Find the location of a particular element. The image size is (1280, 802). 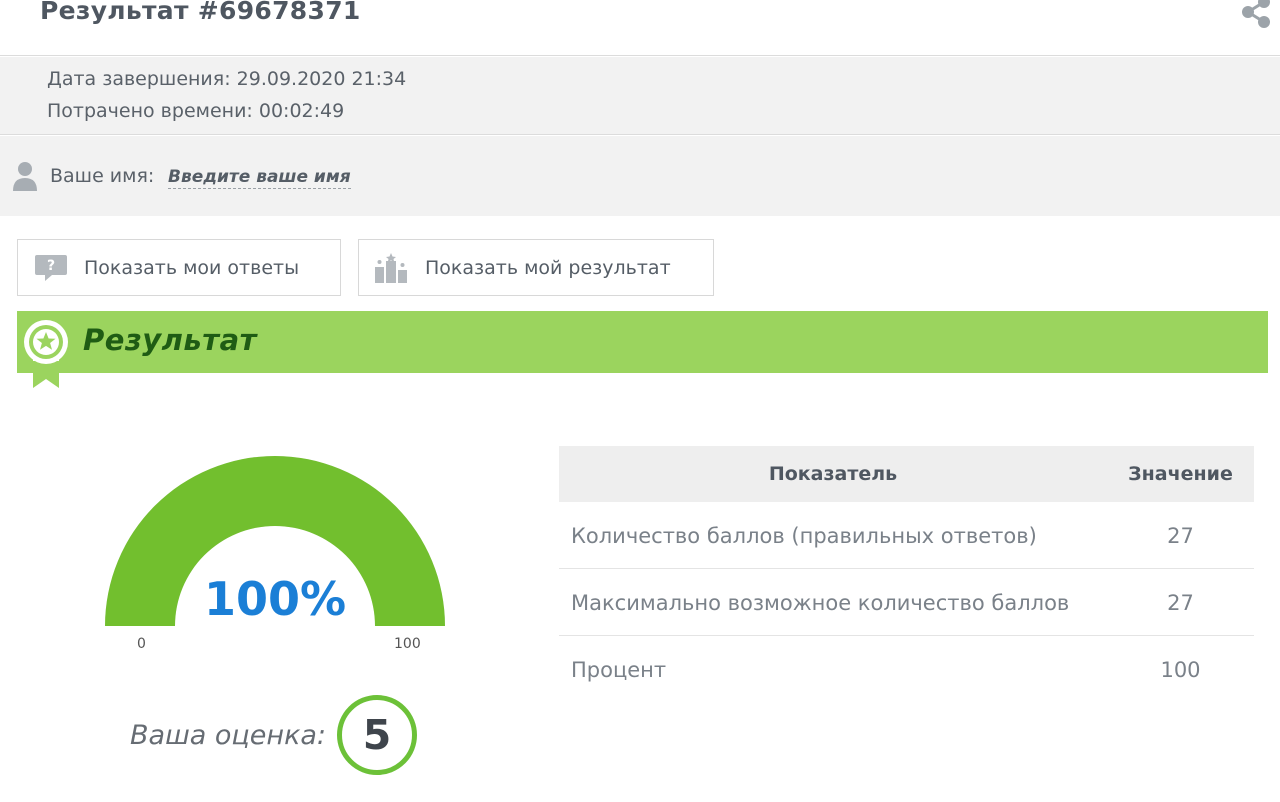

show-answers-button: ? Показать мои ответы is located at coordinates (179, 267).